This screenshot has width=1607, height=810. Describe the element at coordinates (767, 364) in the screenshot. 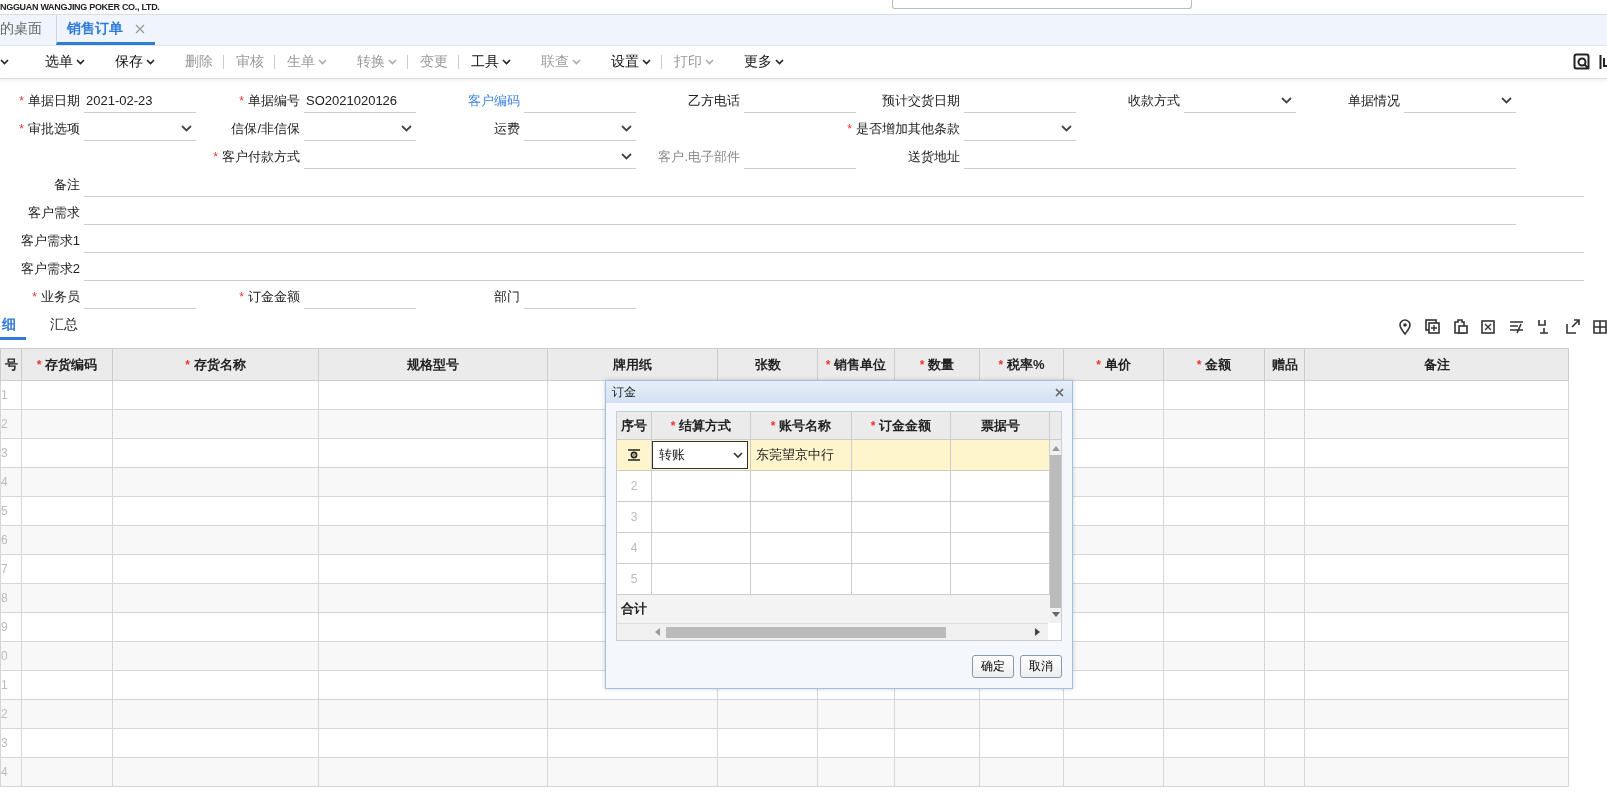

I see `column-header: 张数` at that location.